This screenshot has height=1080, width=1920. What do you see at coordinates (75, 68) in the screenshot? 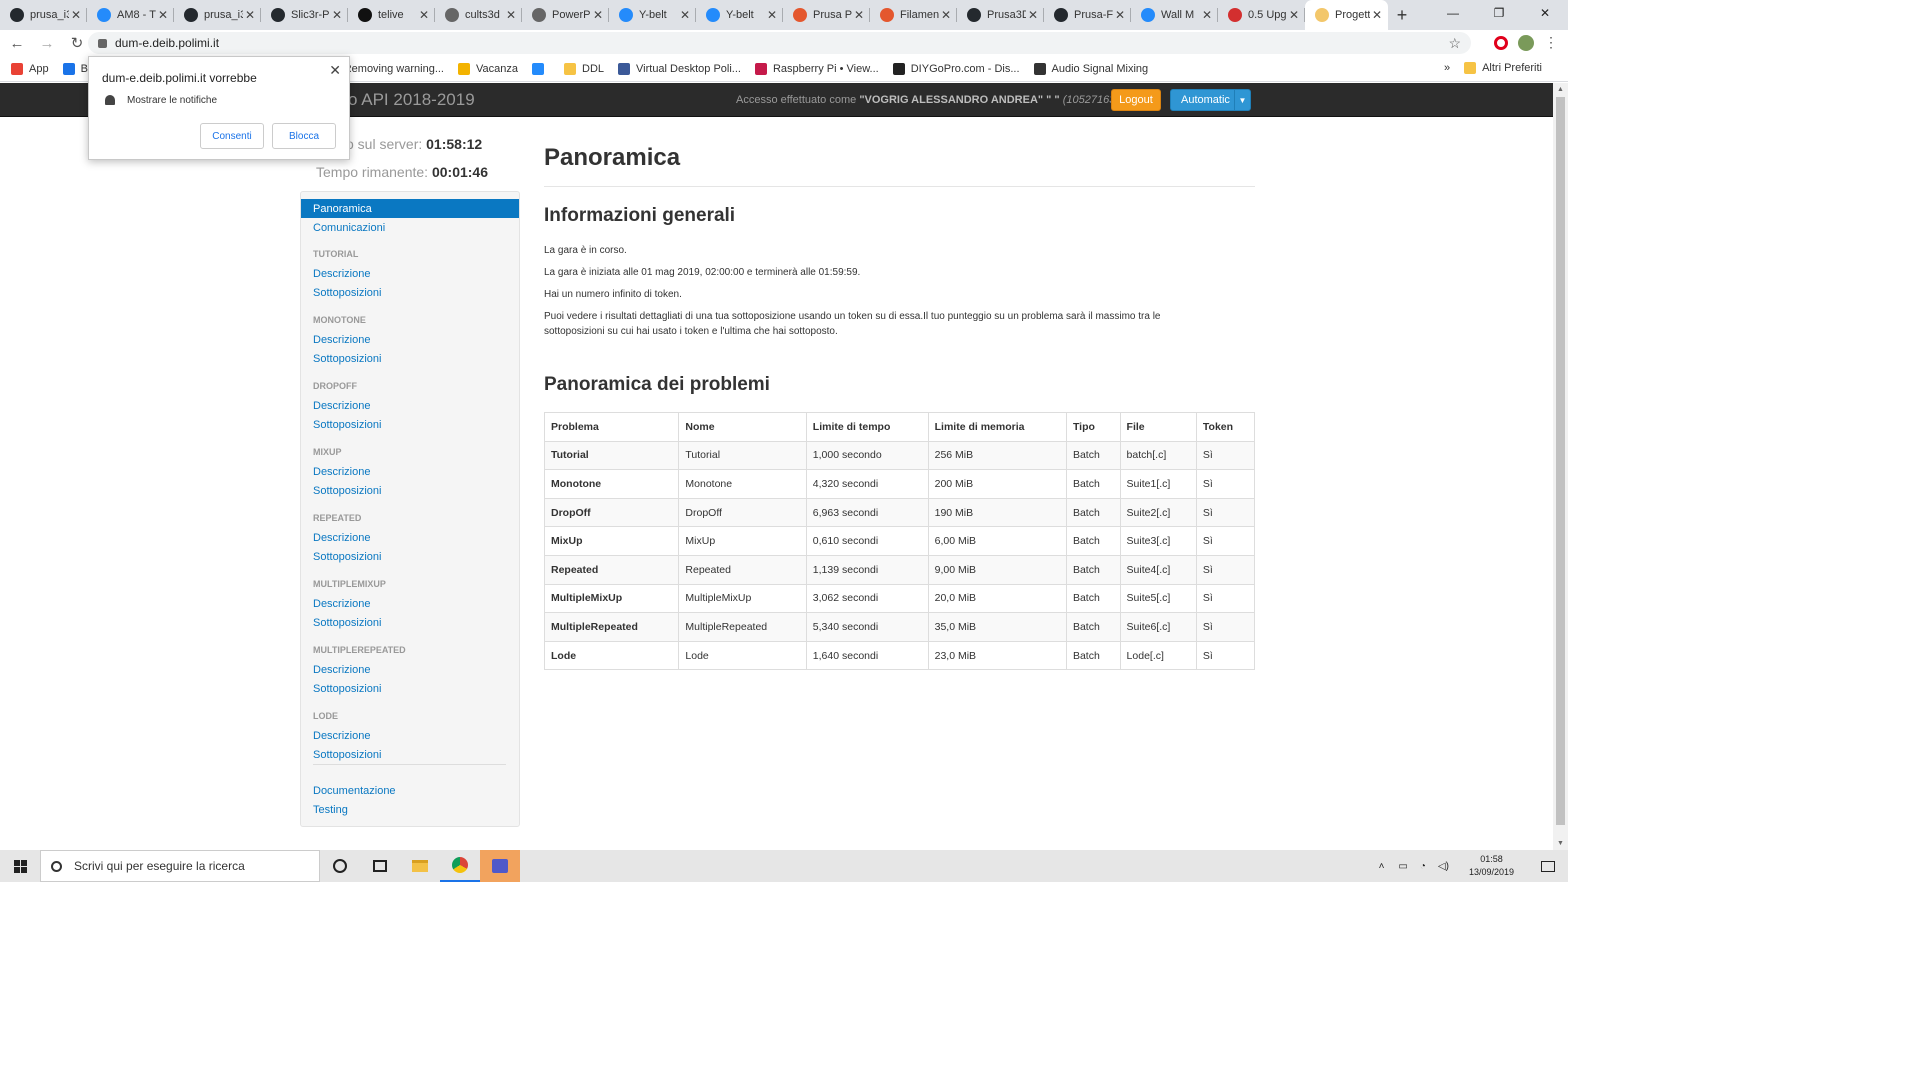
I see `bookmark-item: B` at bounding box center [75, 68].